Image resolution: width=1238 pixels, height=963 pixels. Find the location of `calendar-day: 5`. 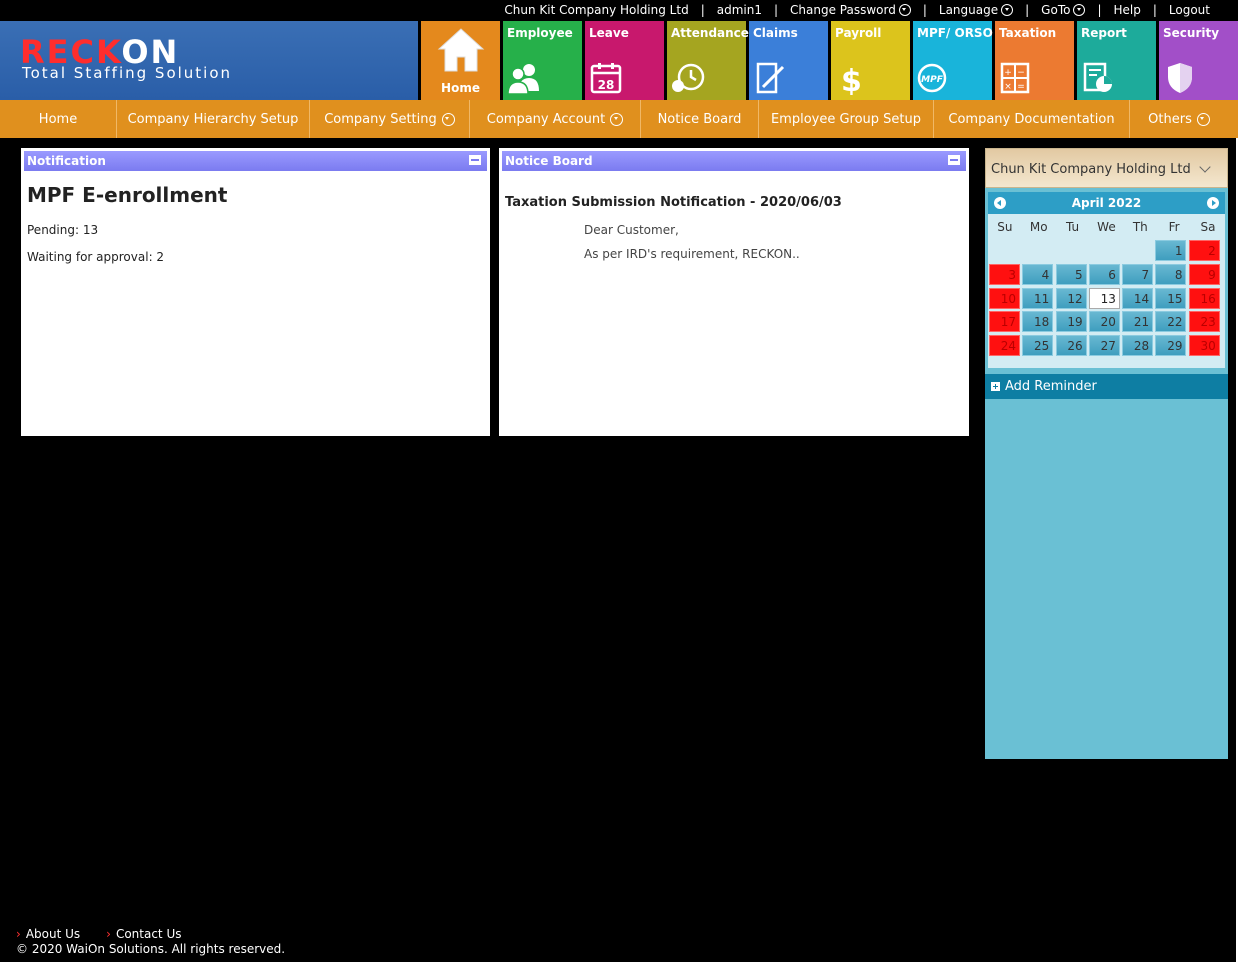

calendar-day: 5 is located at coordinates (1071, 274).